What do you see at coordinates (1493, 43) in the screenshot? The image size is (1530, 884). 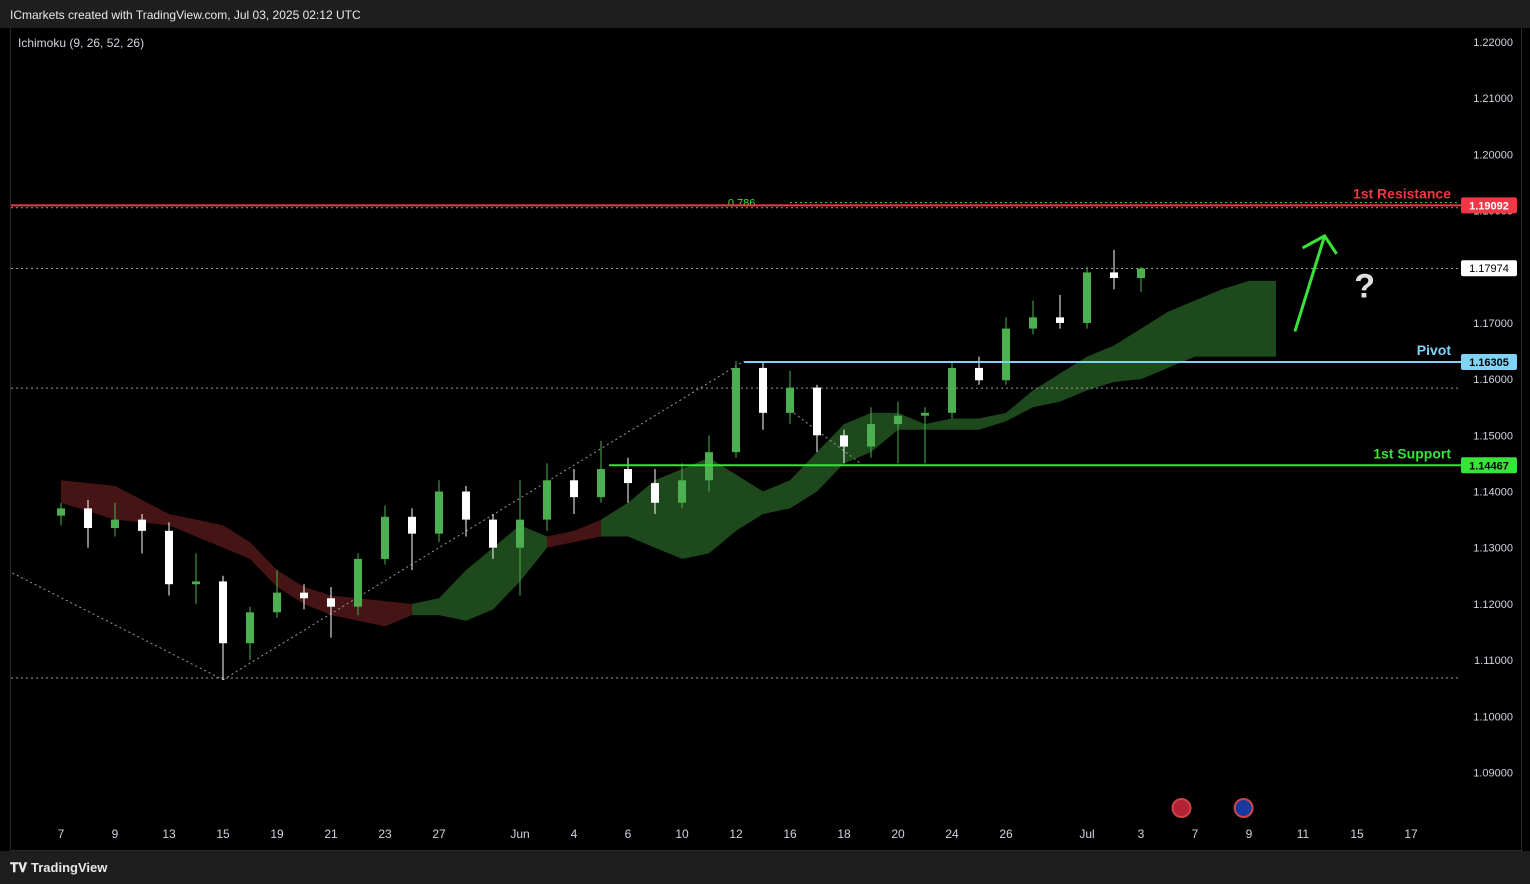 I see `y-tick-label-0: 1.22000` at bounding box center [1493, 43].